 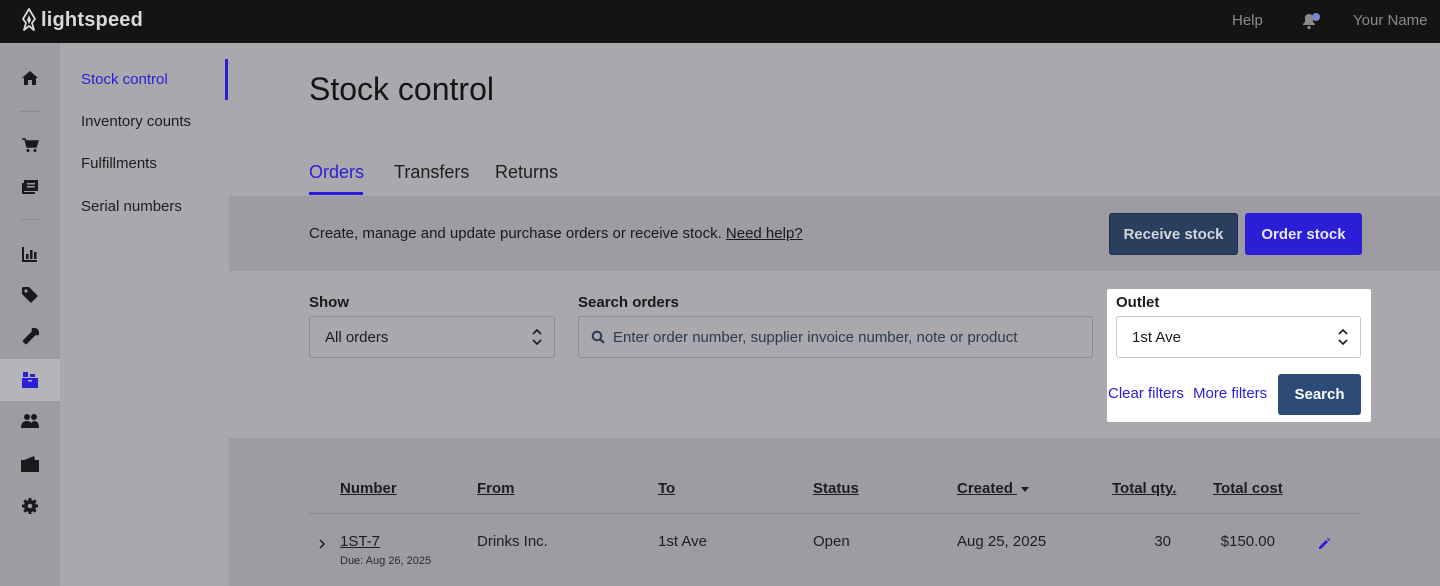 I want to click on primary-nav-rail, so click(x=30, y=314).